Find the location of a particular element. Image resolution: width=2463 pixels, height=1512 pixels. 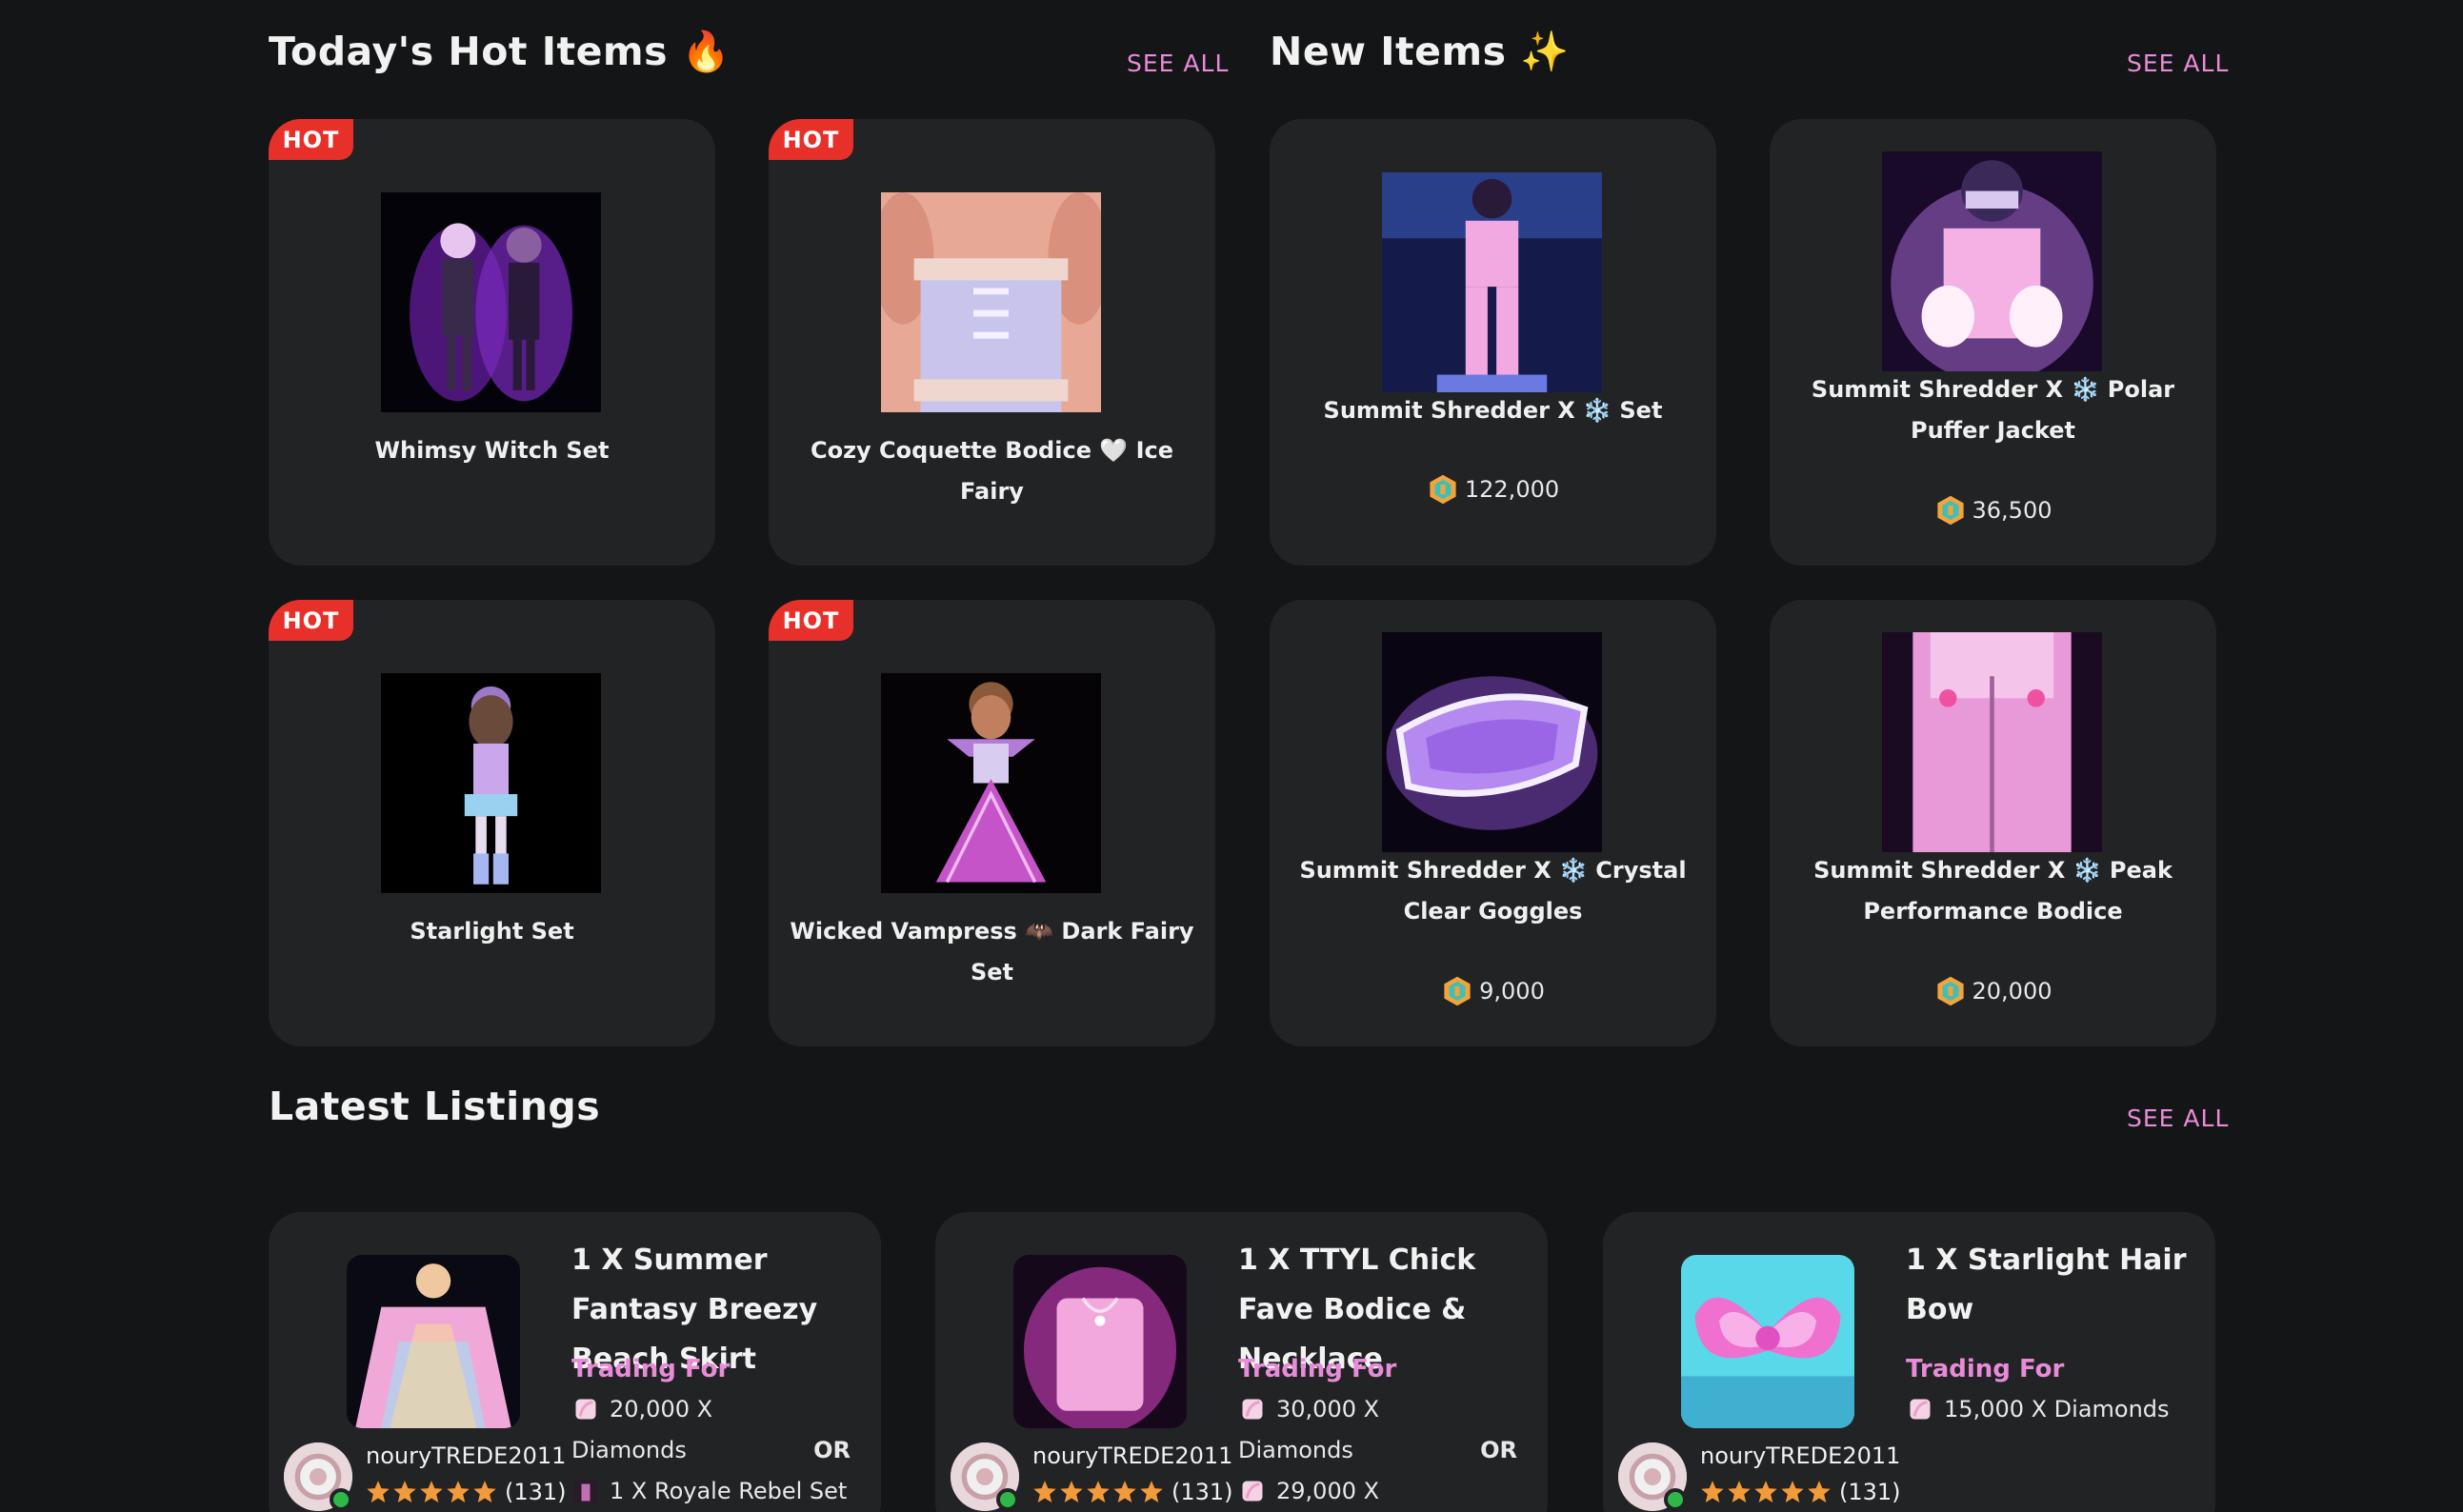

sparkles-icon: ✨ is located at coordinates (1545, 51).